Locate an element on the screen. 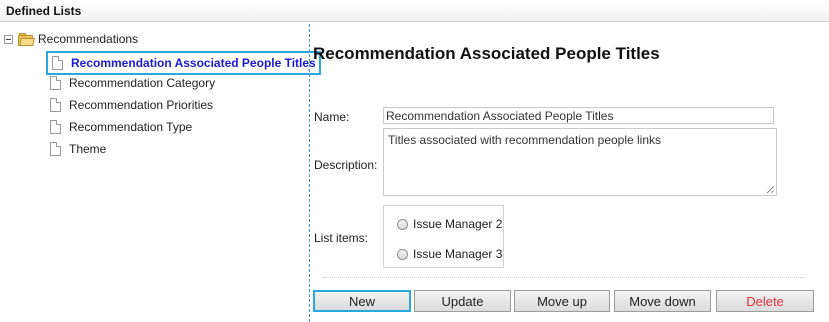 This screenshot has width=829, height=322. panel-title: Defined Lists is located at coordinates (44, 11).